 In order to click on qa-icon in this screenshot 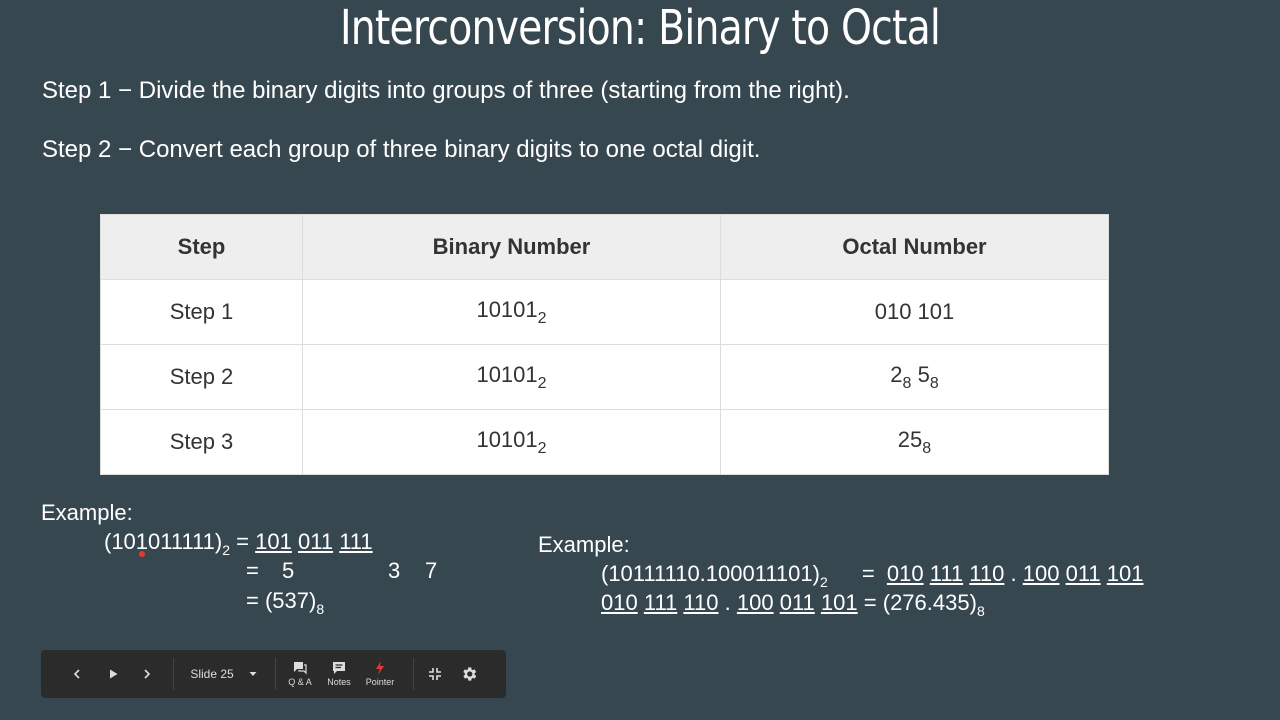, I will do `click(300, 668)`.